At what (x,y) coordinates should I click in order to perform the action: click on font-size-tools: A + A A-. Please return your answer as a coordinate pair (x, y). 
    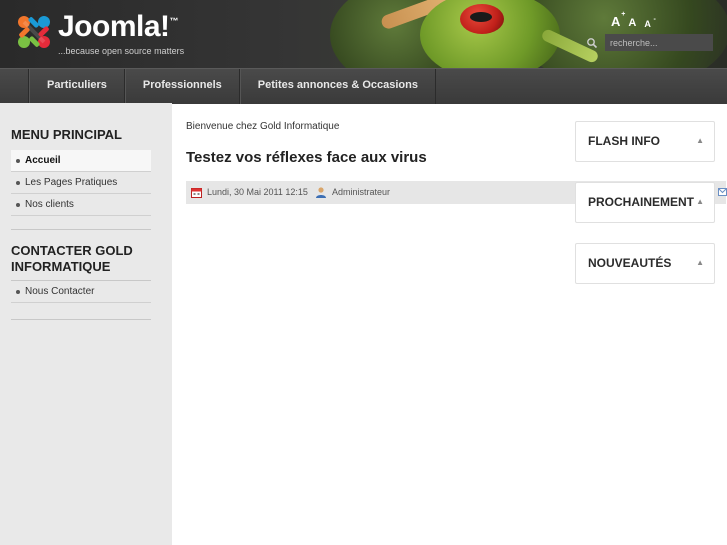
    Looking at the image, I should click on (633, 20).